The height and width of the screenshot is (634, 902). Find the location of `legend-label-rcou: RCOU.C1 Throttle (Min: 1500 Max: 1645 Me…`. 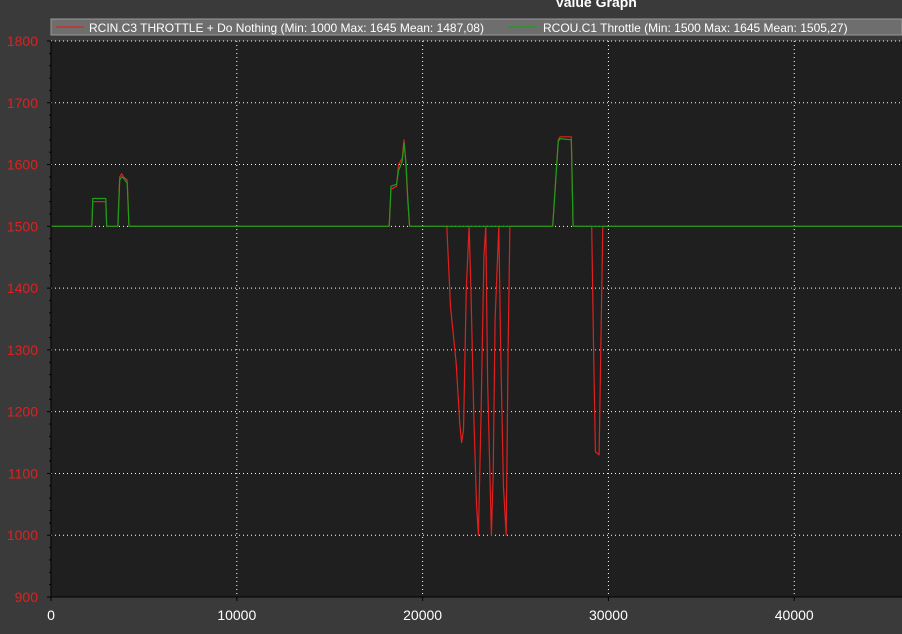

legend-label-rcou: RCOU.C1 Throttle (Min: 1500 Max: 1645 Me… is located at coordinates (695, 28).